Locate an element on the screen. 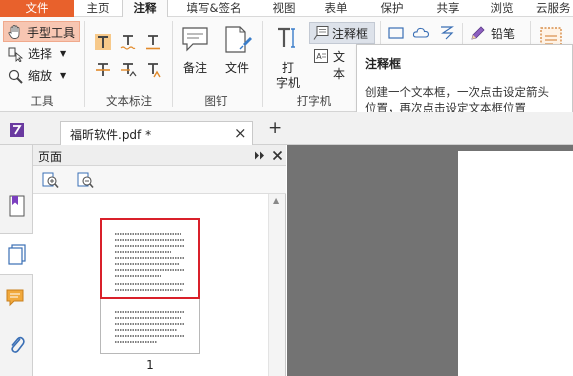 Image resolution: width=573 pixels, height=376 pixels. pages-icon is located at coordinates (17, 254).